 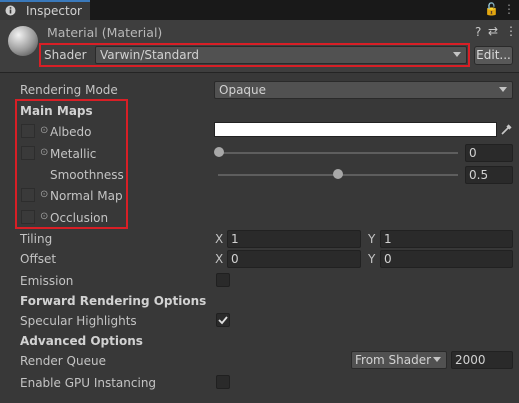 I want to click on occlusion-texture-slot, so click(x=28, y=217).